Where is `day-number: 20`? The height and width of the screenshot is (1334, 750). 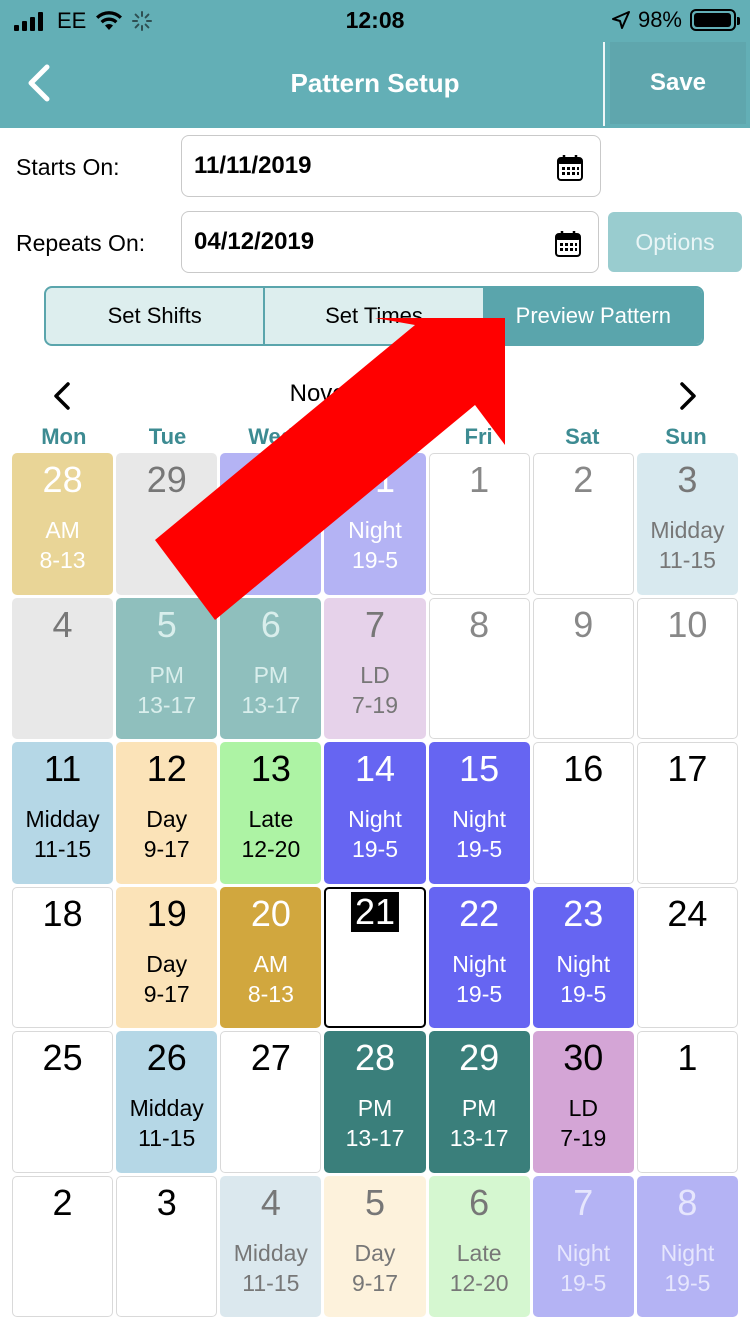
day-number: 20 is located at coordinates (270, 913).